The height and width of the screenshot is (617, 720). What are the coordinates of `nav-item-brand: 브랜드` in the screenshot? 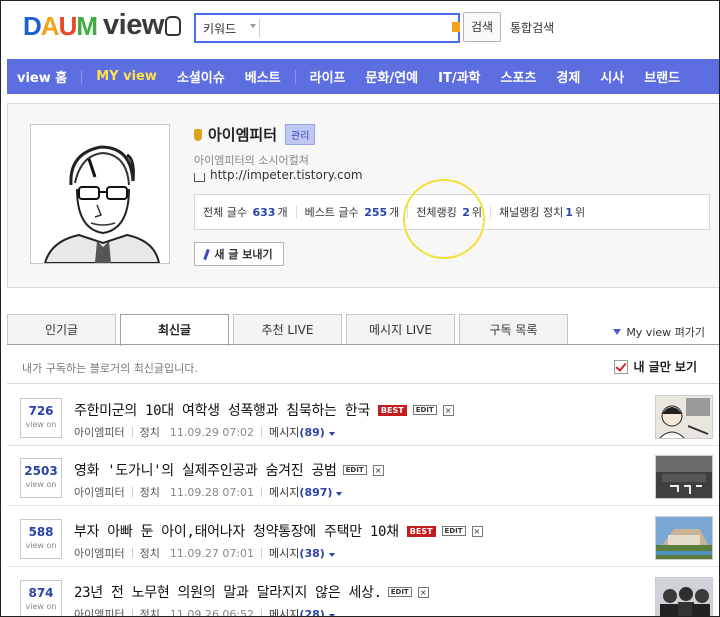 It's located at (662, 76).